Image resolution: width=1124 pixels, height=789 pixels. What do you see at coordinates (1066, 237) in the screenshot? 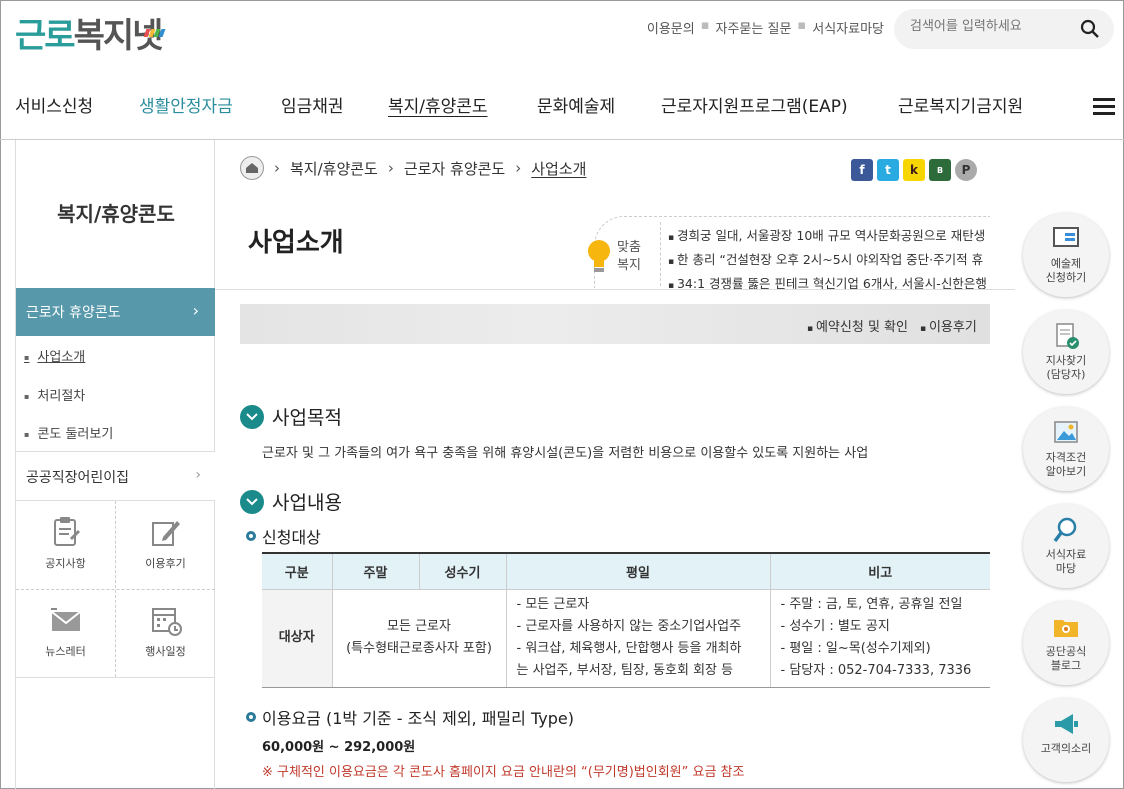
I see `monitor-icon` at bounding box center [1066, 237].